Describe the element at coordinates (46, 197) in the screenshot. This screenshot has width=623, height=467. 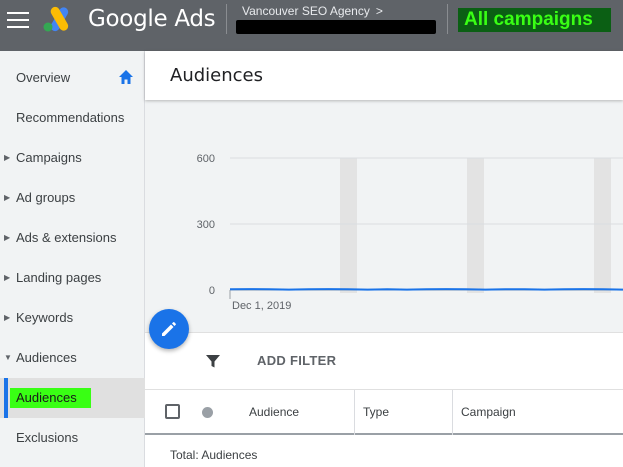
I see `sidebar-item-label: Ad groups` at that location.